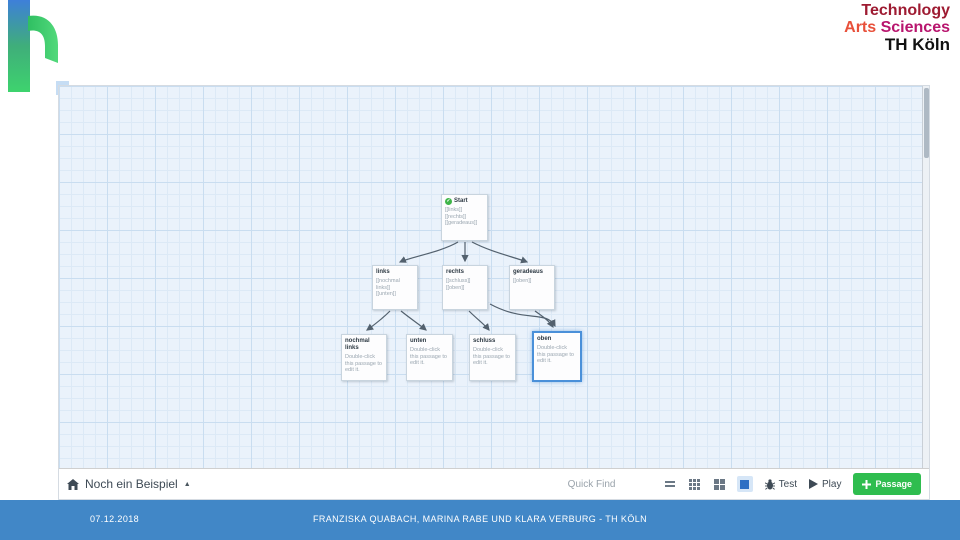  I want to click on passage-node-links: links [[nochmal links]] [[unten]], so click(395, 287).